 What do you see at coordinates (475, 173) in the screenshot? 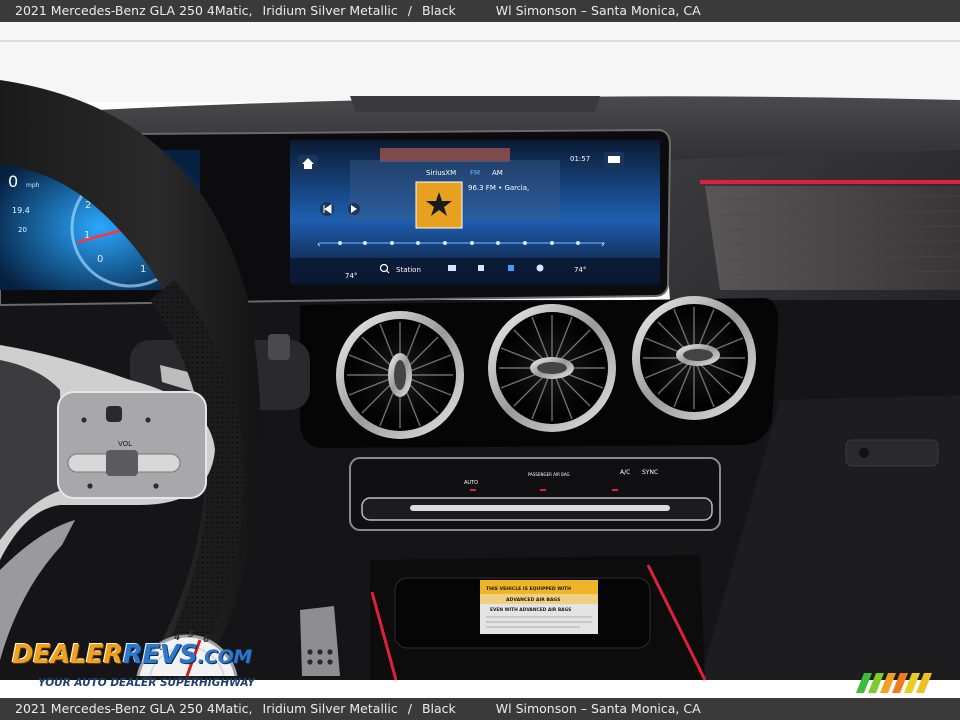
I see `band-fm-tab: FM` at bounding box center [475, 173].